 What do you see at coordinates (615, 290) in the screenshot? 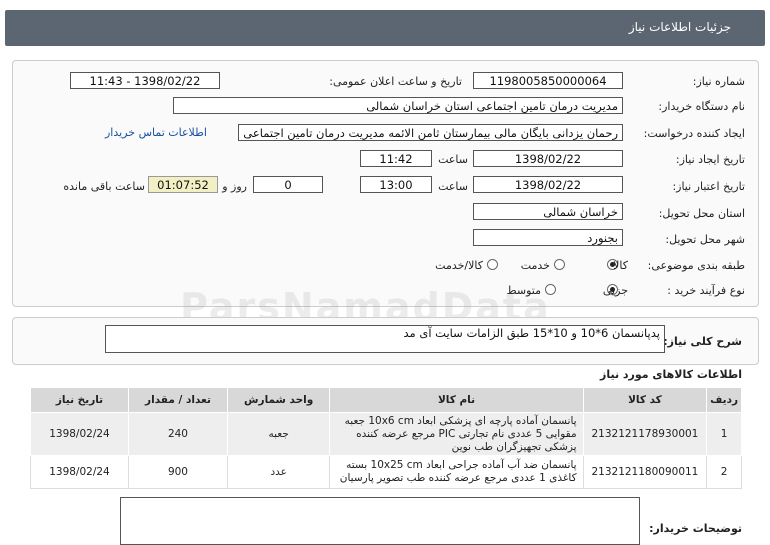
I see `process-option-minor: جزیی` at bounding box center [615, 290].